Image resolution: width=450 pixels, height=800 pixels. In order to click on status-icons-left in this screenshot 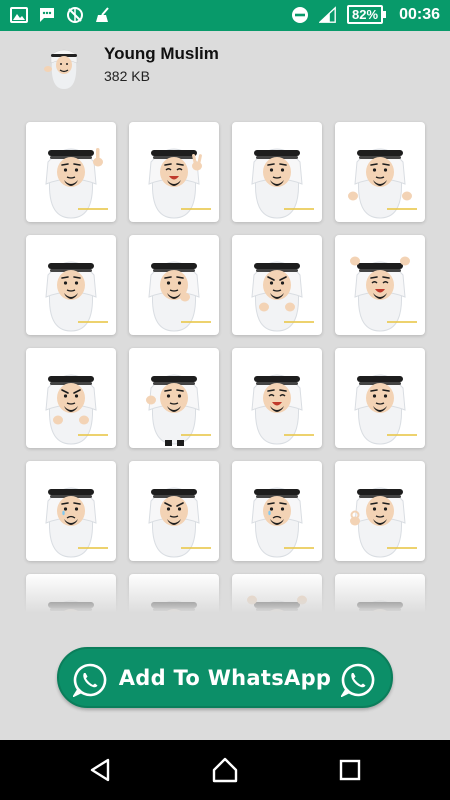, I will do `click(61, 15)`.